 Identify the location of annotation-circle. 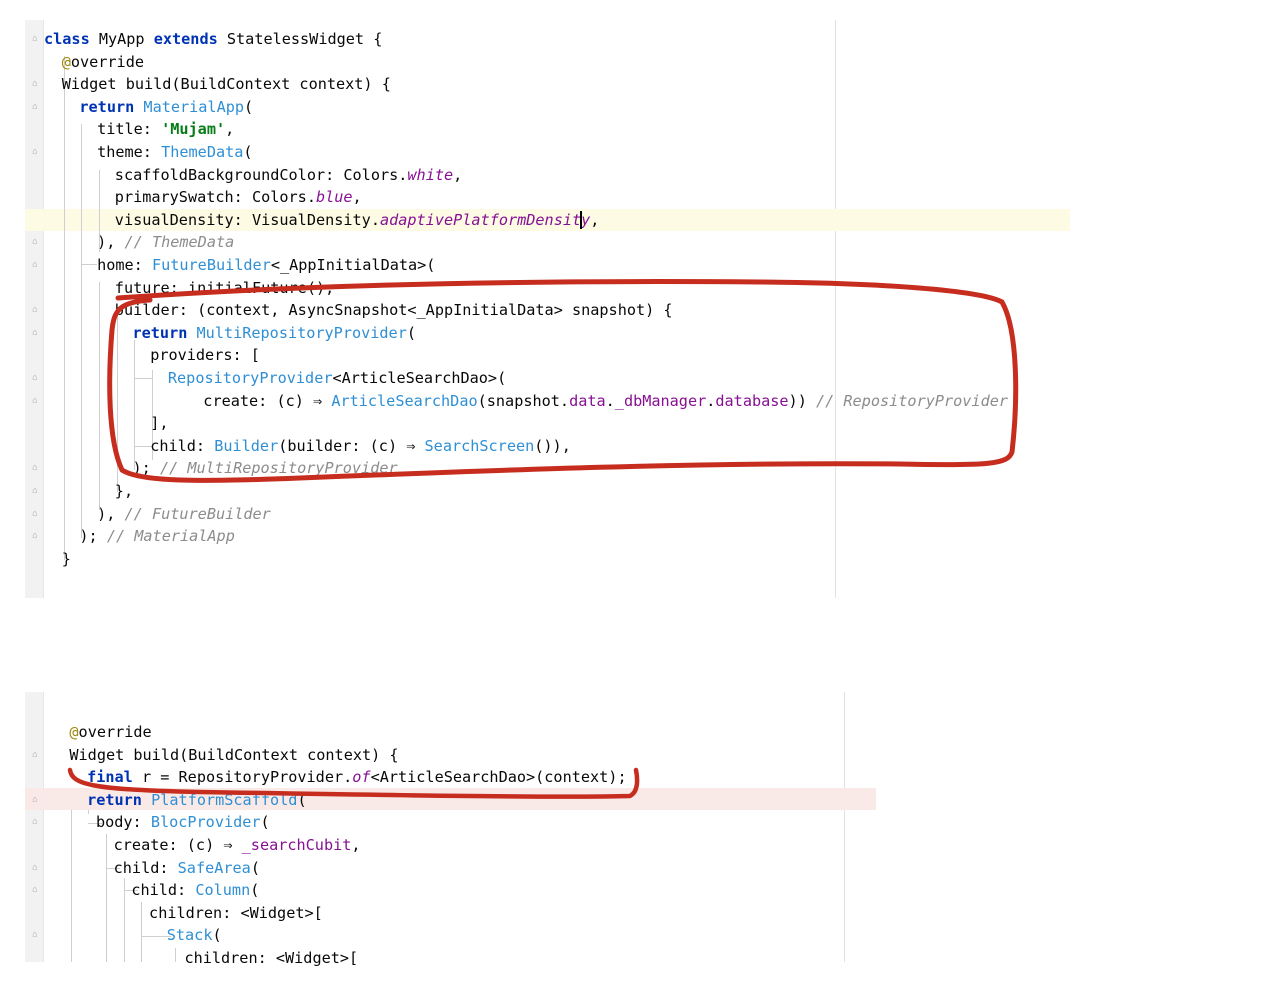
(563, 381).